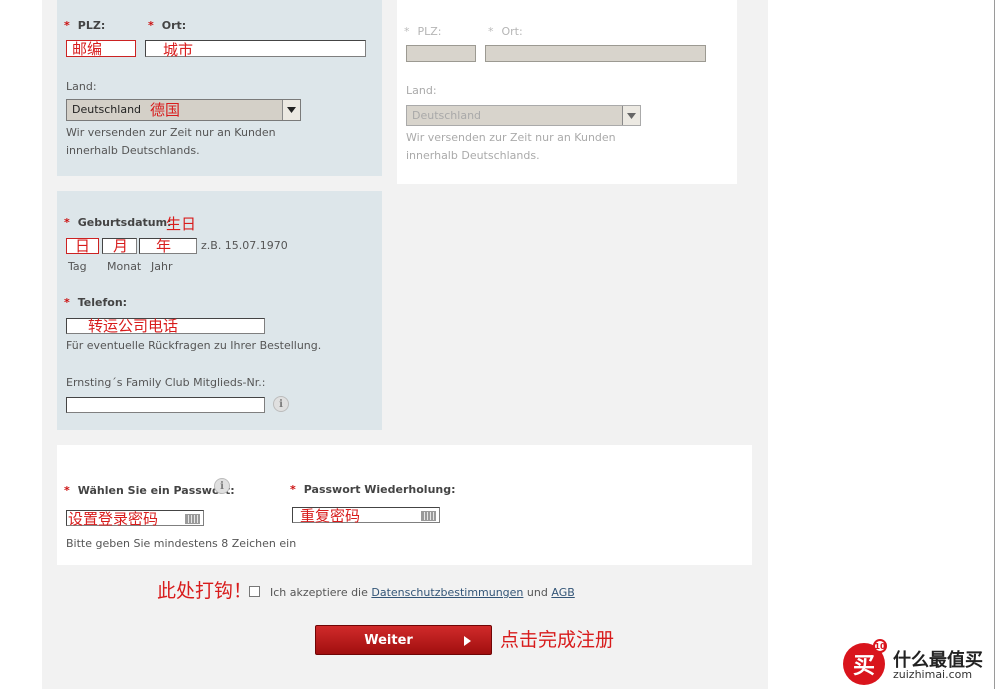 The height and width of the screenshot is (689, 997). What do you see at coordinates (330, 516) in the screenshot?
I see `password-repeat-annotation: 重复密码` at bounding box center [330, 516].